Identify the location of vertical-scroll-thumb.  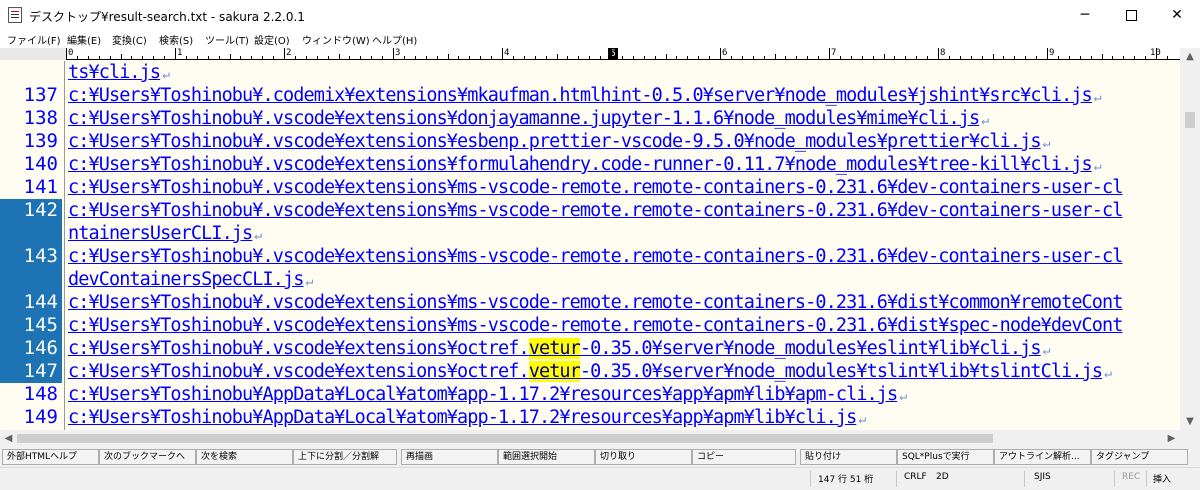
(1190, 120).